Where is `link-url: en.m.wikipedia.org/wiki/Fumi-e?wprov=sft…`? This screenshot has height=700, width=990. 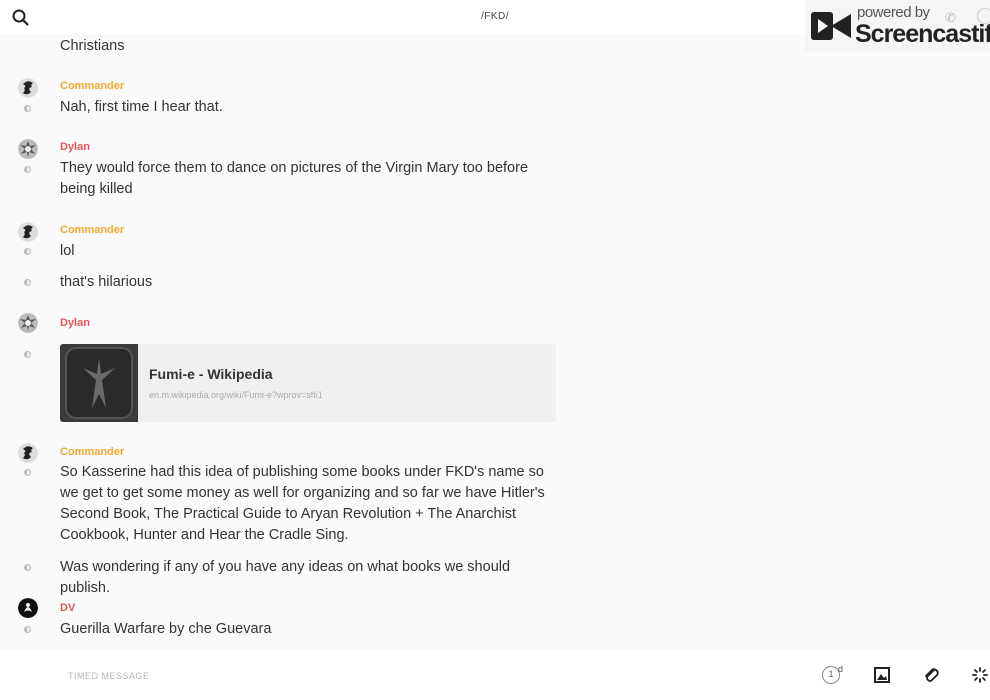 link-url: en.m.wikipedia.org/wiki/Fumi-e?wprov=sft… is located at coordinates (236, 395).